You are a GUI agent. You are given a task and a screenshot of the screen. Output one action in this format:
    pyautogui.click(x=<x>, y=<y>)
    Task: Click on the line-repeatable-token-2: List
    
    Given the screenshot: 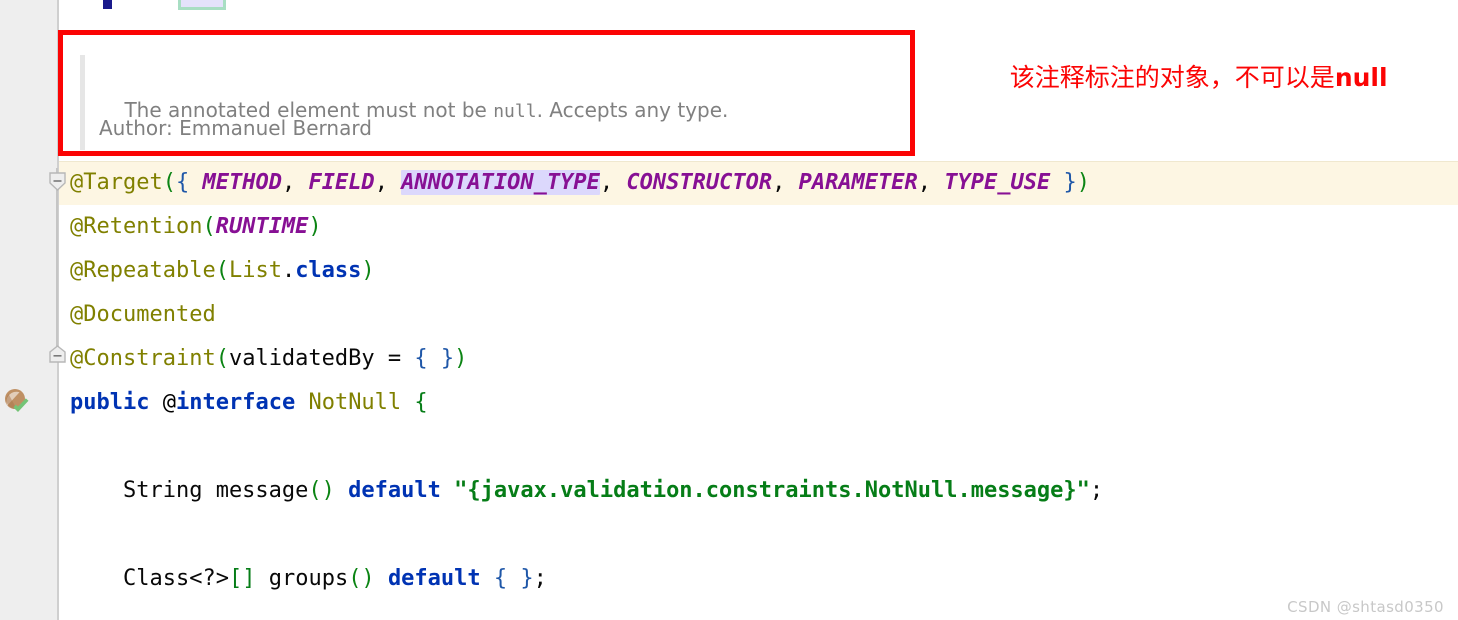 What is the action you would take?
    pyautogui.click(x=255, y=270)
    